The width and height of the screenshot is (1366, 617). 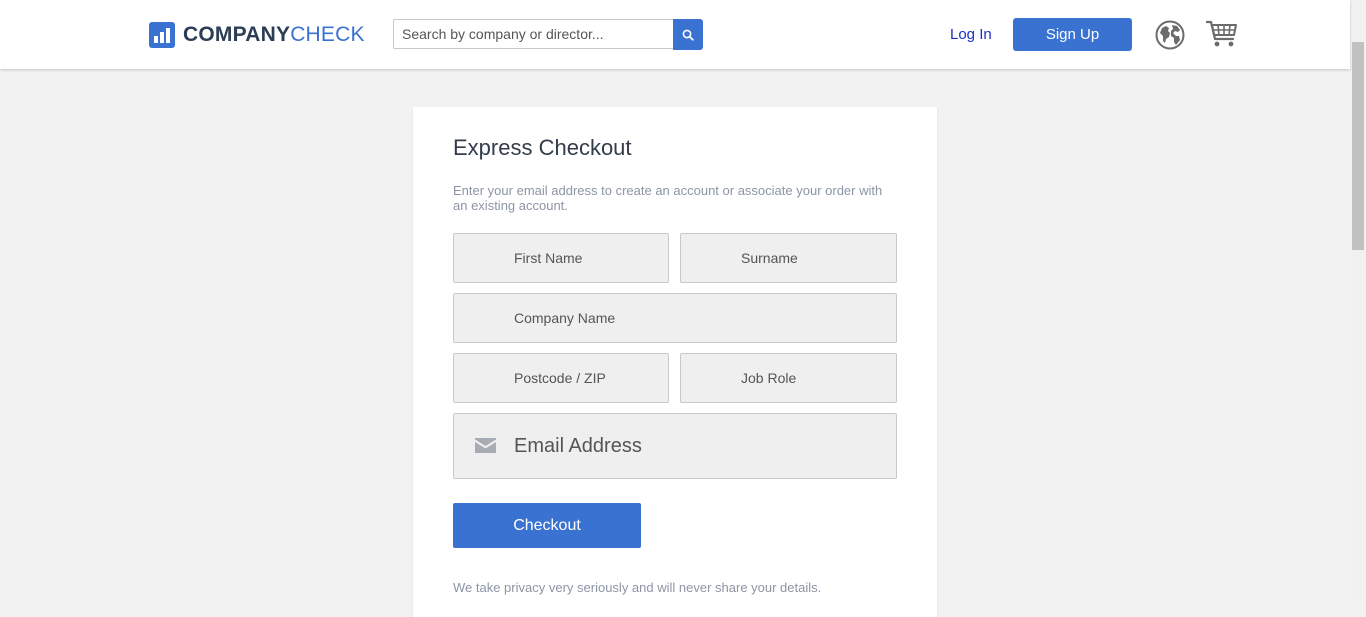 I want to click on logo-bars-icon, so click(x=162, y=35).